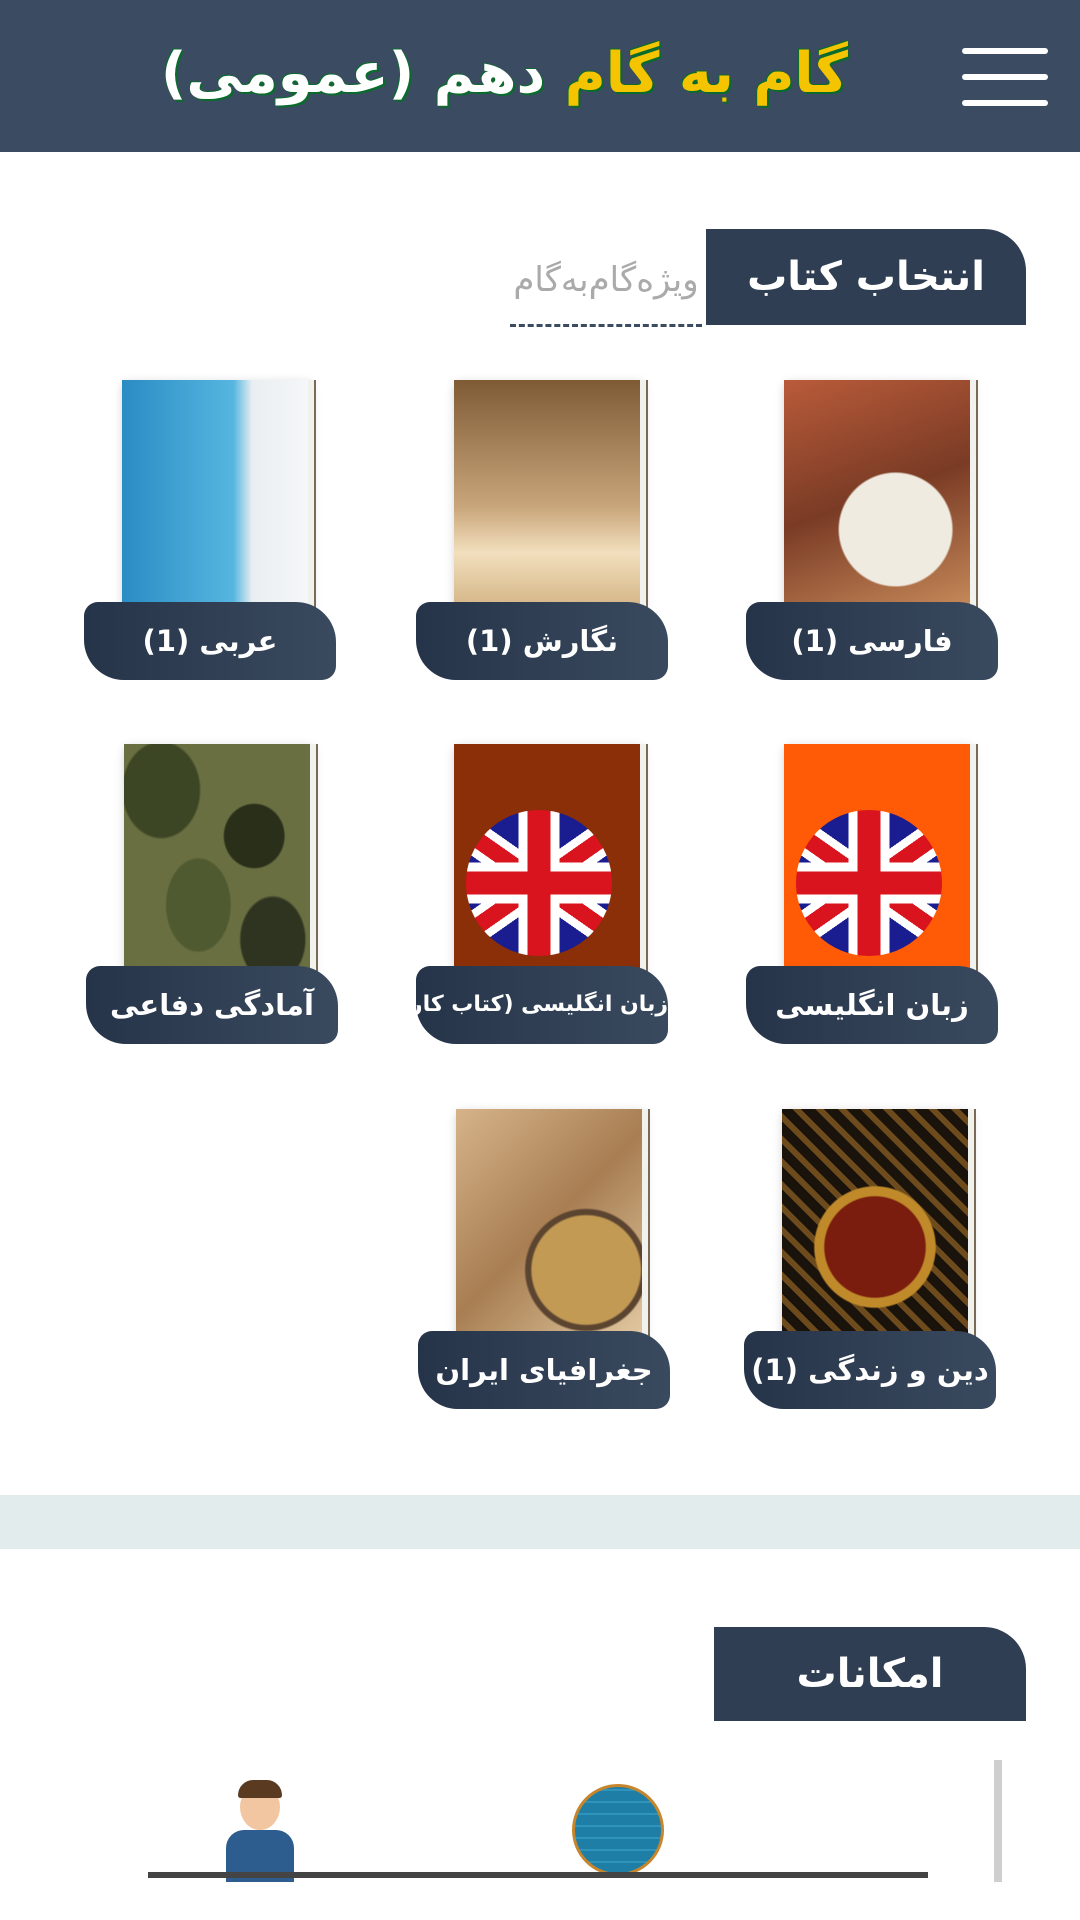  What do you see at coordinates (618, 1830) in the screenshot?
I see `globe-icon` at bounding box center [618, 1830].